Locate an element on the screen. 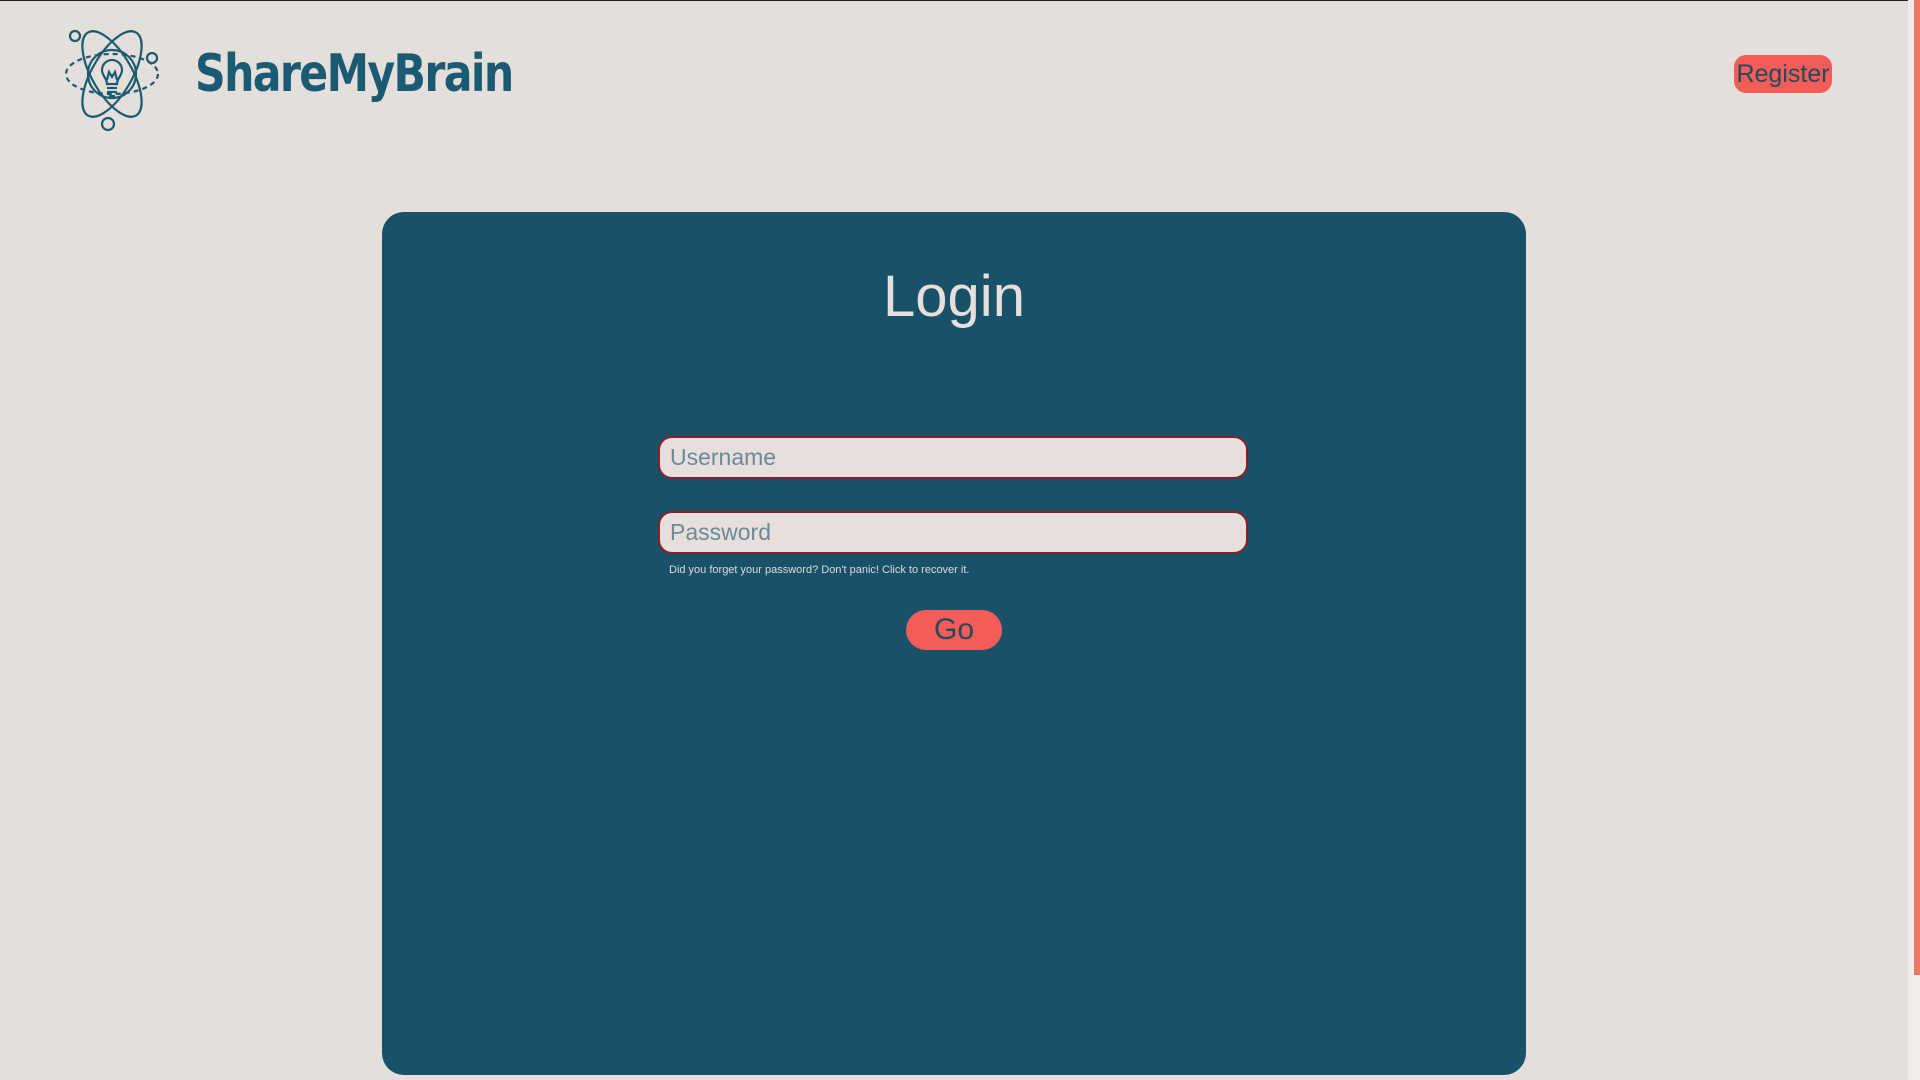  go-button: Go is located at coordinates (954, 630).